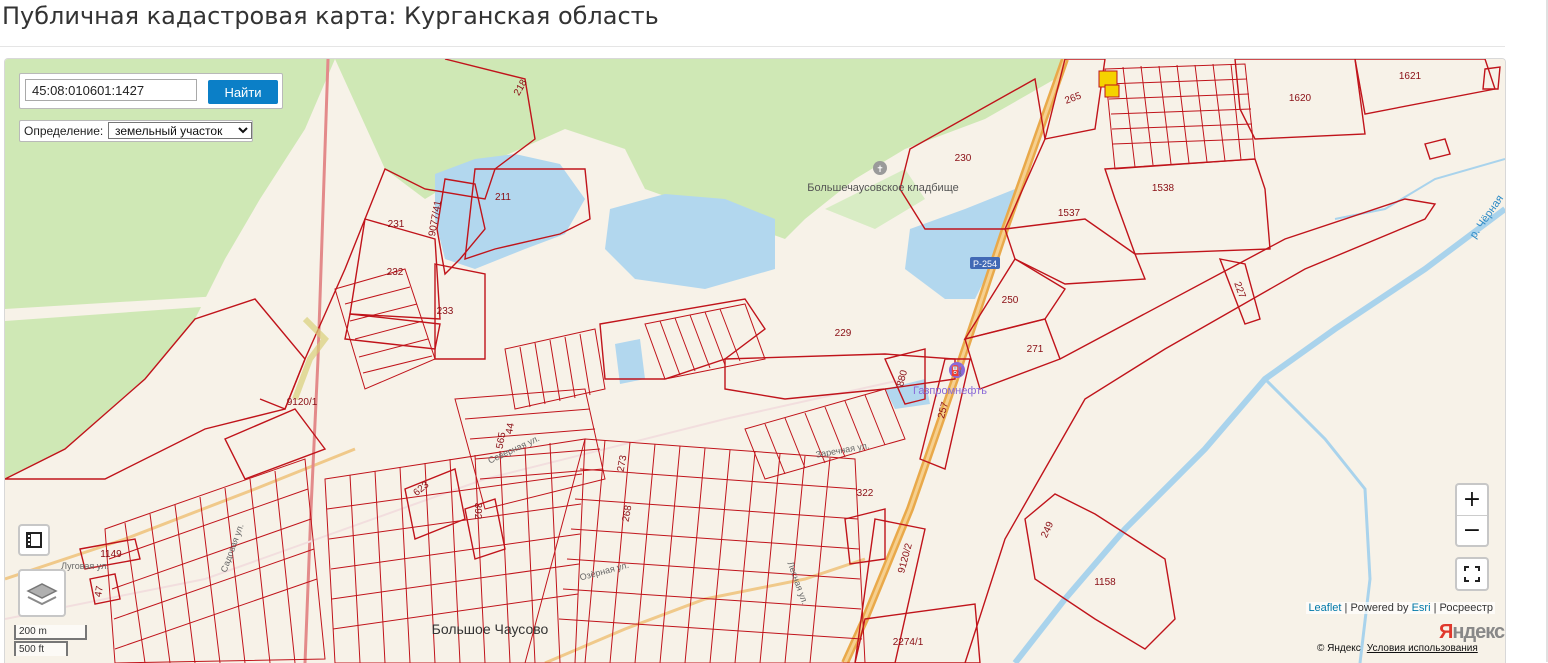 The image size is (1548, 663). Describe the element at coordinates (445, 311) in the screenshot. I see `parcel-label: 233` at that location.